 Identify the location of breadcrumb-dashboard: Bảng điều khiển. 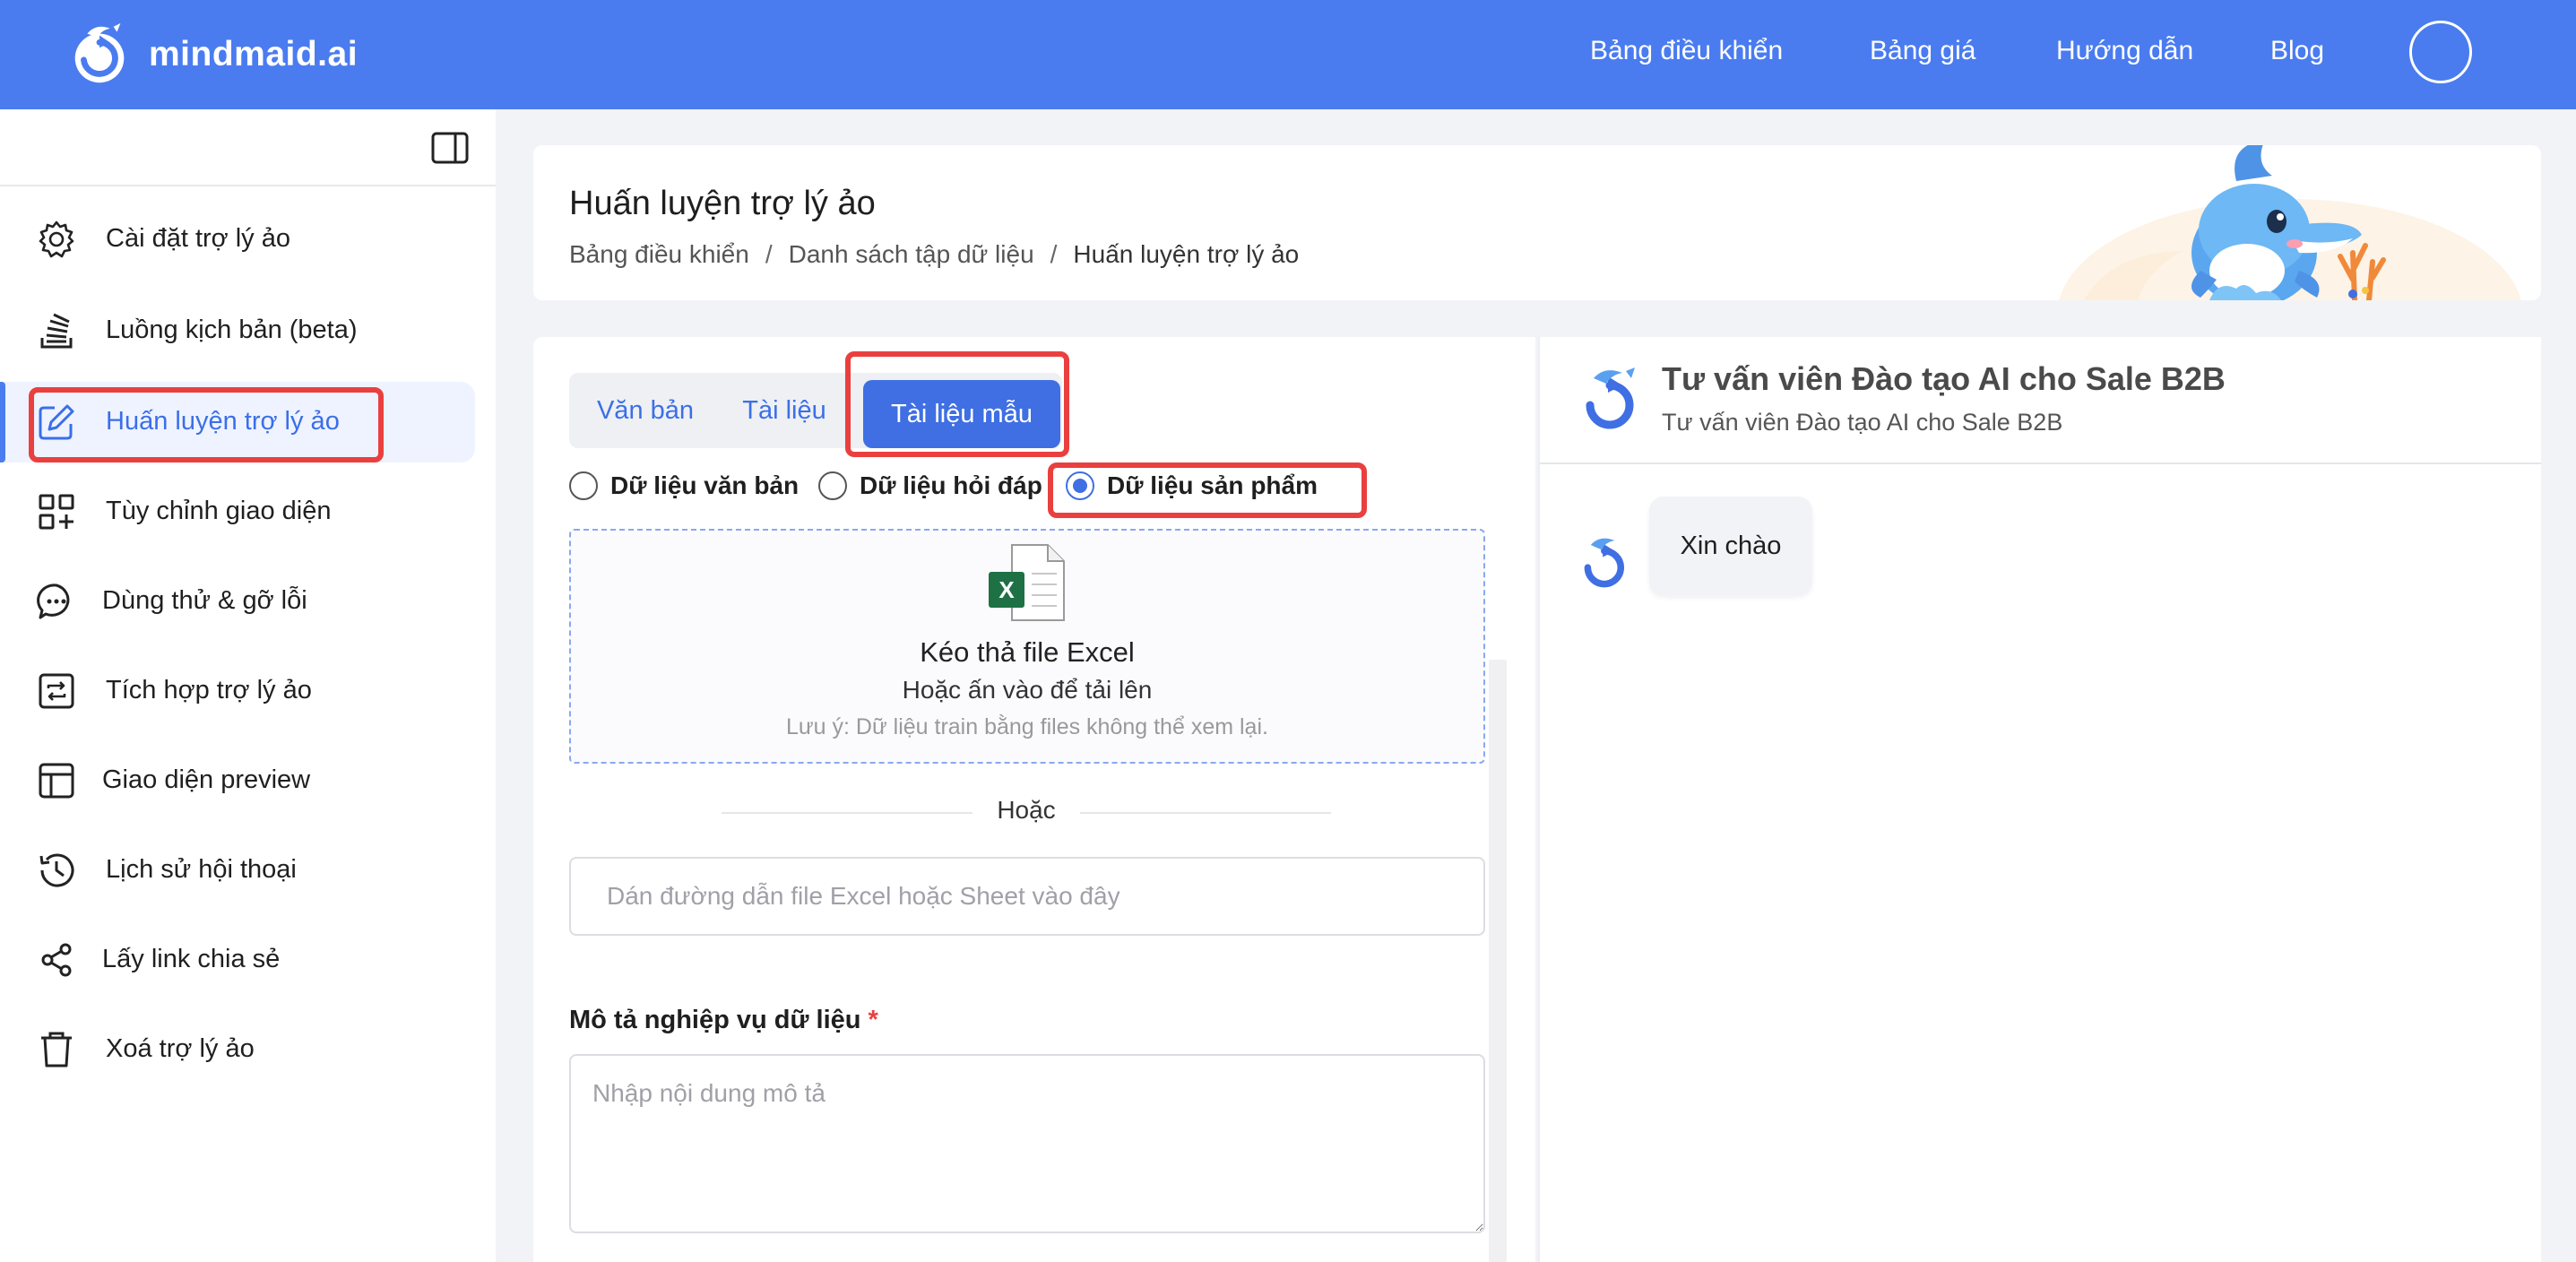
(659, 255).